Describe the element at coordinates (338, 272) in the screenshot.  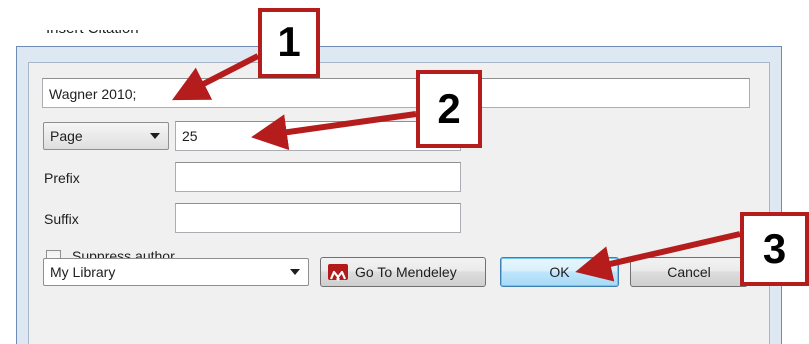
I see `mendeley-logo-icon` at that location.